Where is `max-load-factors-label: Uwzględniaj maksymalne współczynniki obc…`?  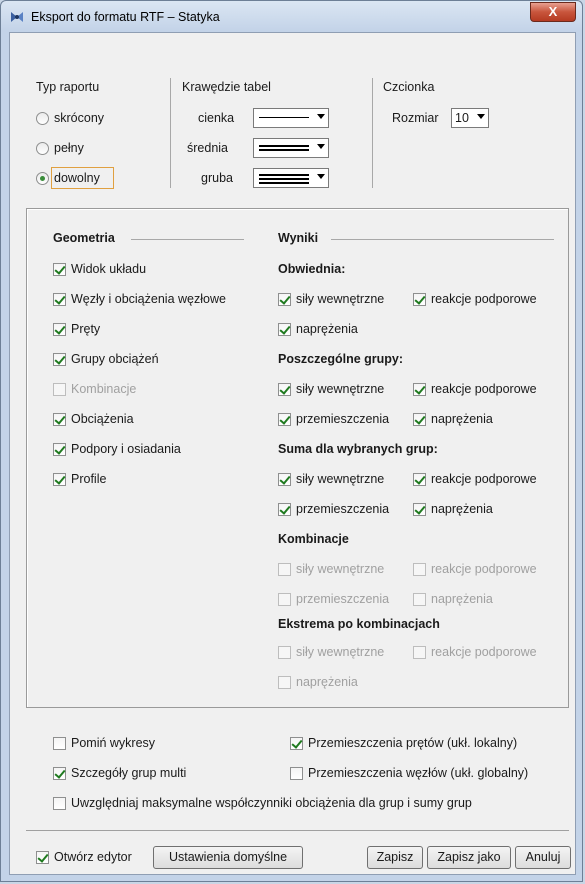
max-load-factors-label: Uwzględniaj maksymalne współczynniki obc… is located at coordinates (271, 803).